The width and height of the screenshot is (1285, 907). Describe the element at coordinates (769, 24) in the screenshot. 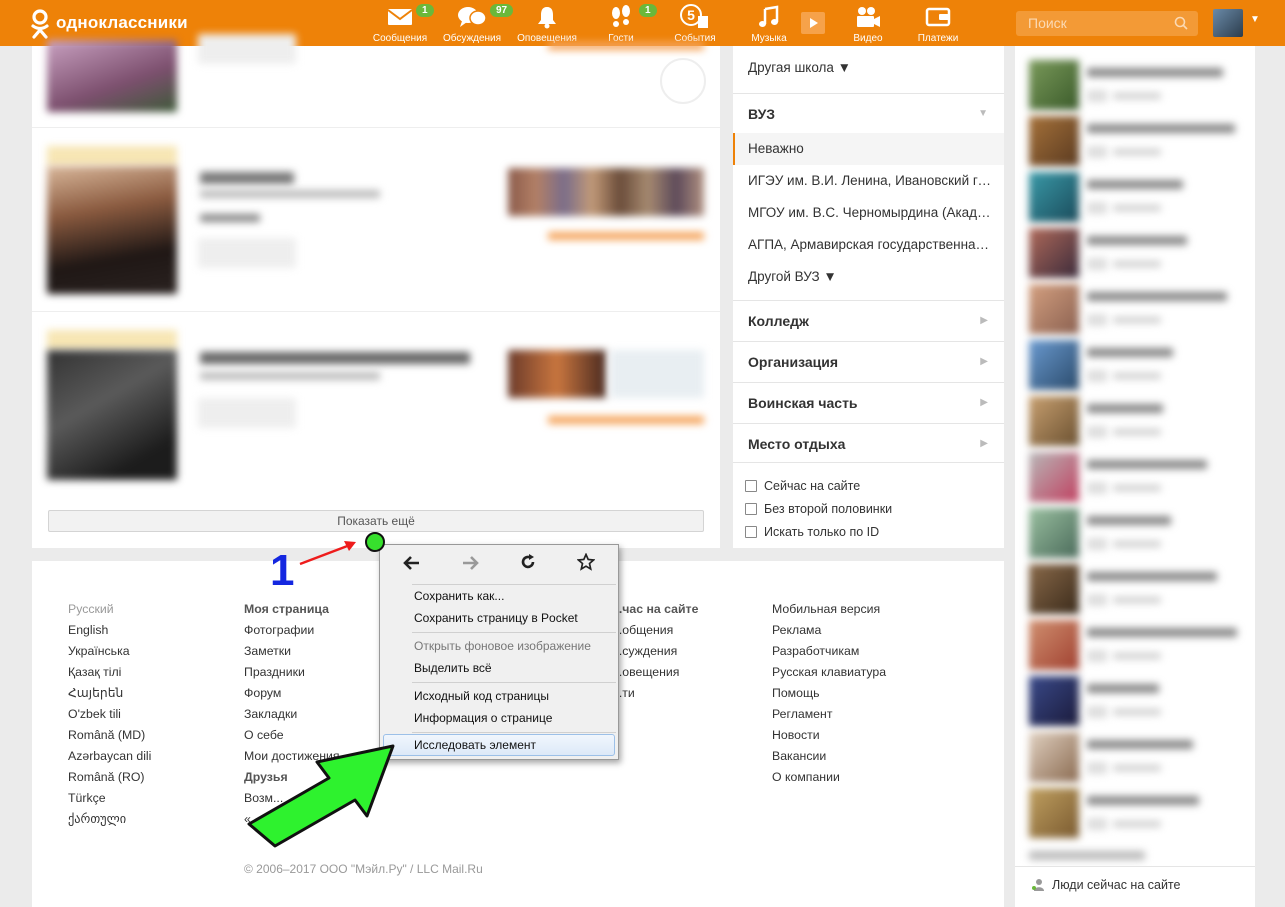

I see `nav-music: Музыка` at that location.